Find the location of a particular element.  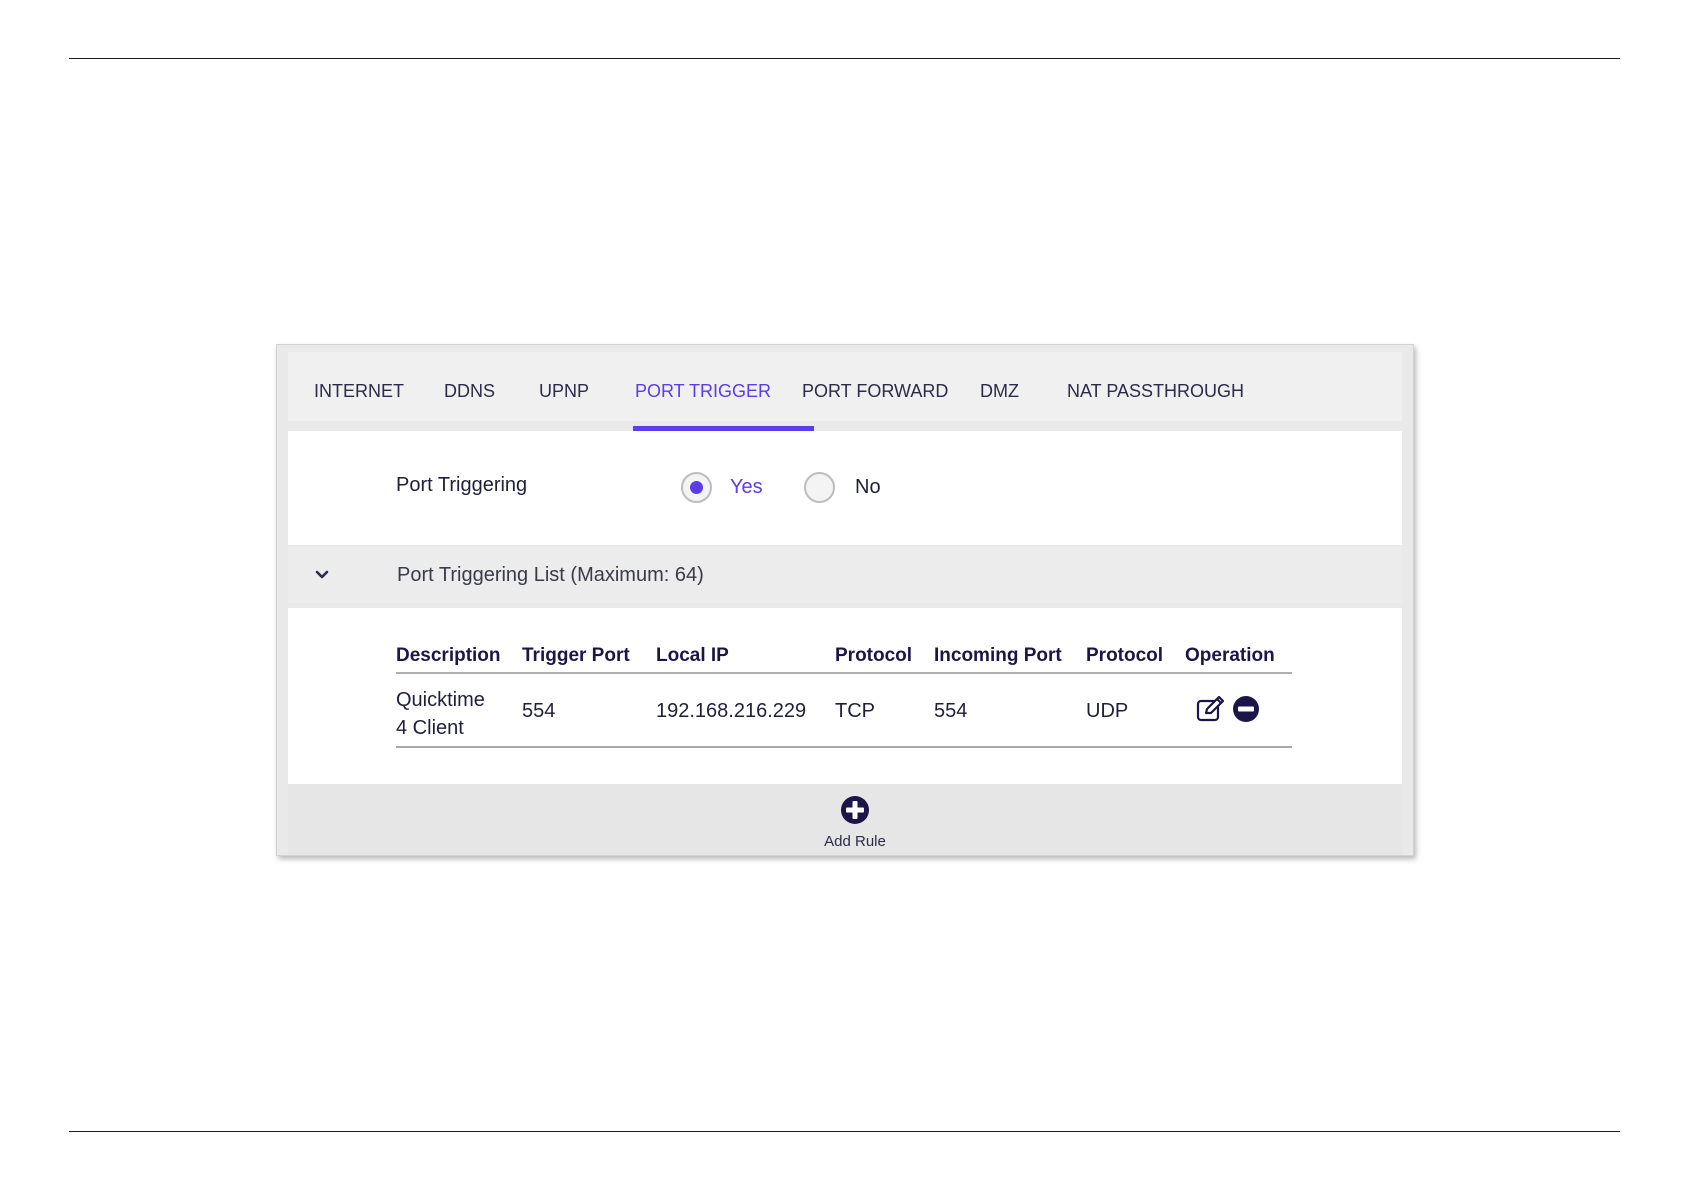

description-line-2: 4 Client is located at coordinates (430, 728).